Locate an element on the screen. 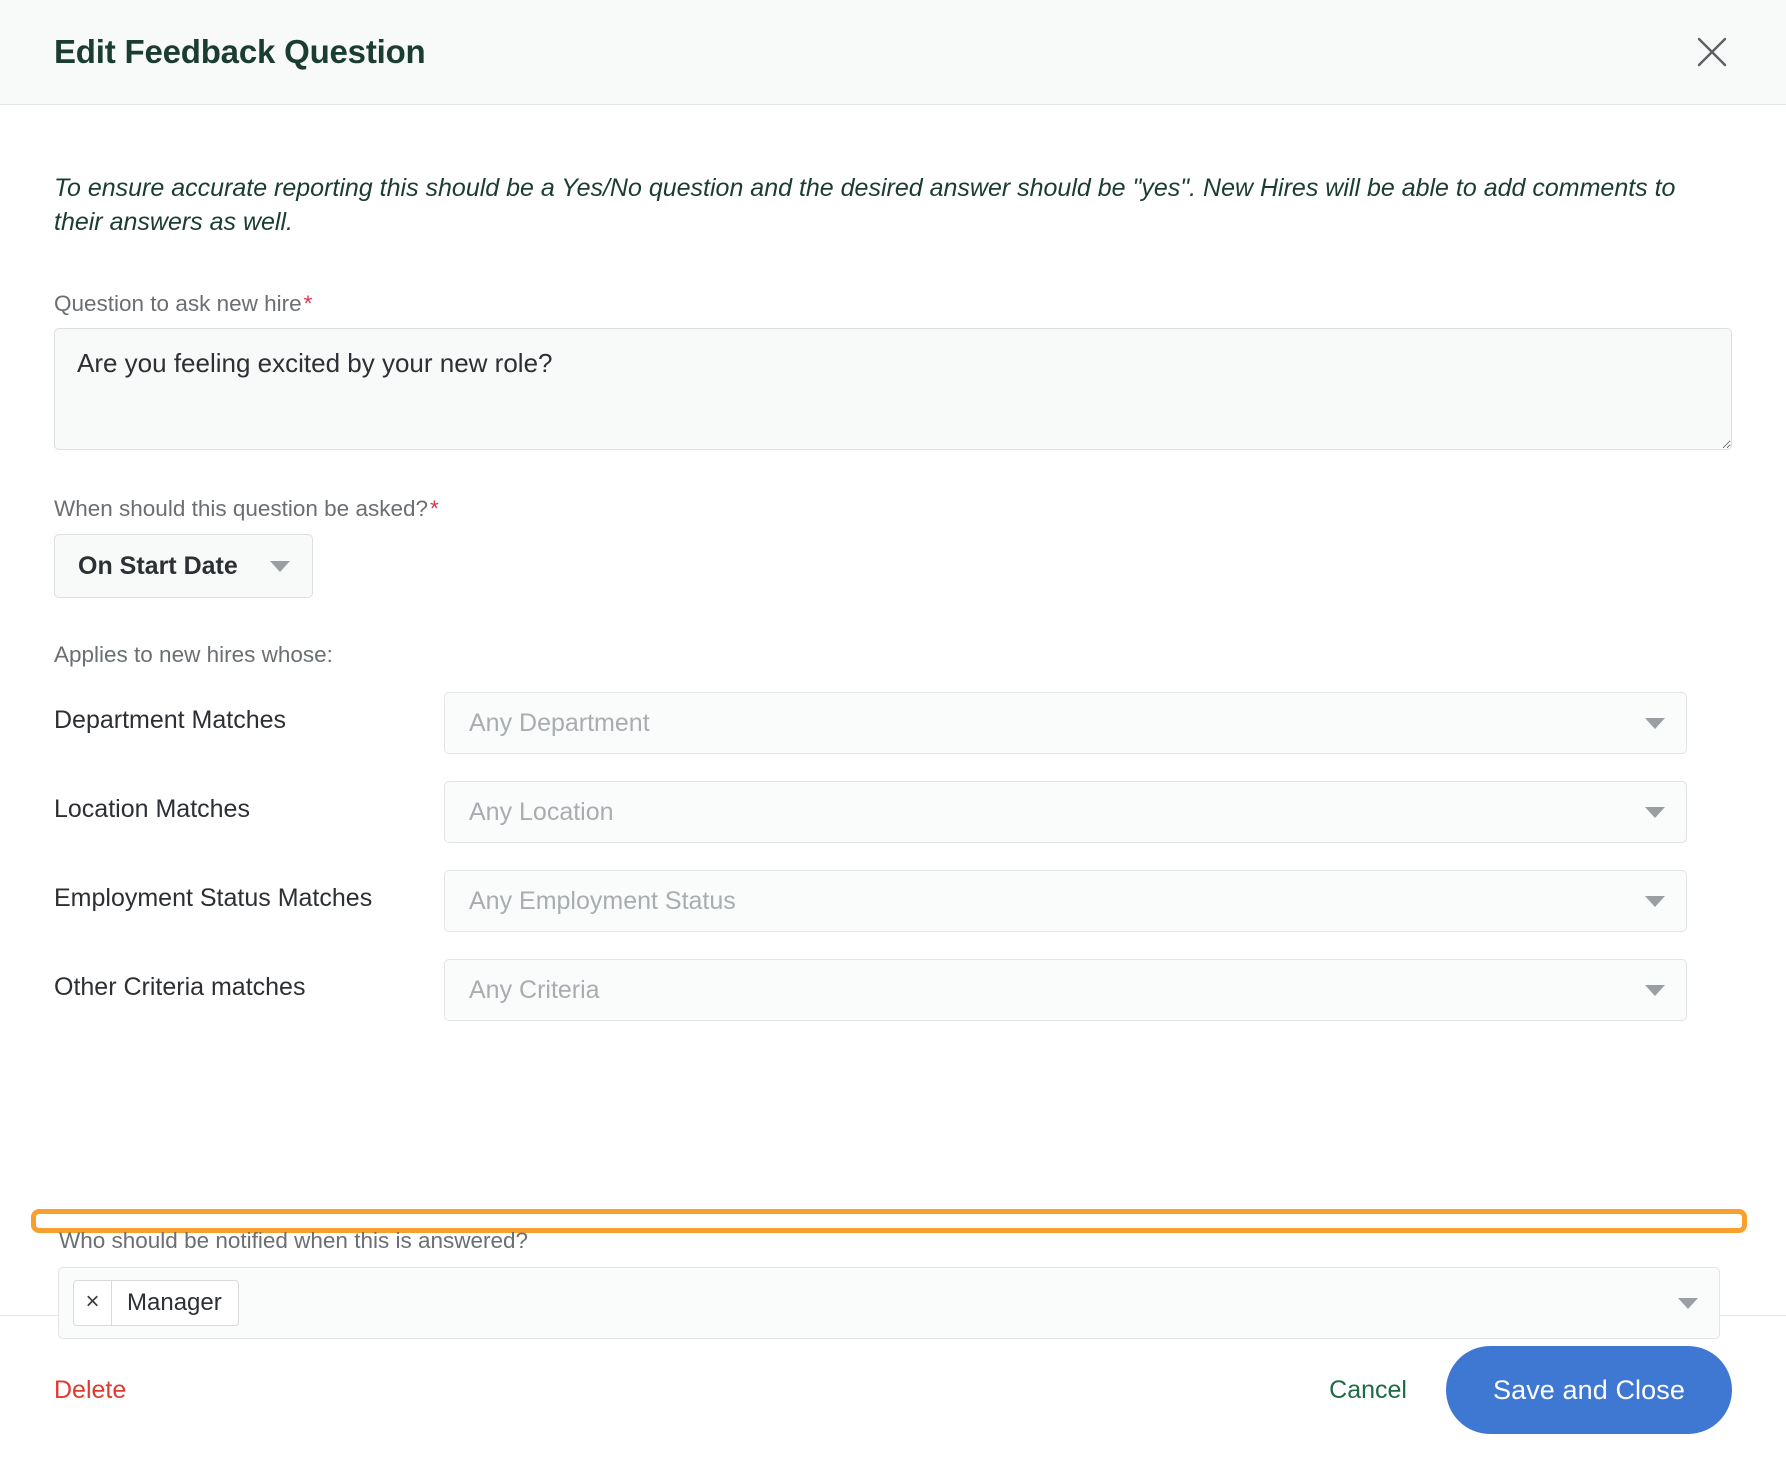 This screenshot has height=1464, width=1786. criteria-label: Other Criteria matches is located at coordinates (180, 987).